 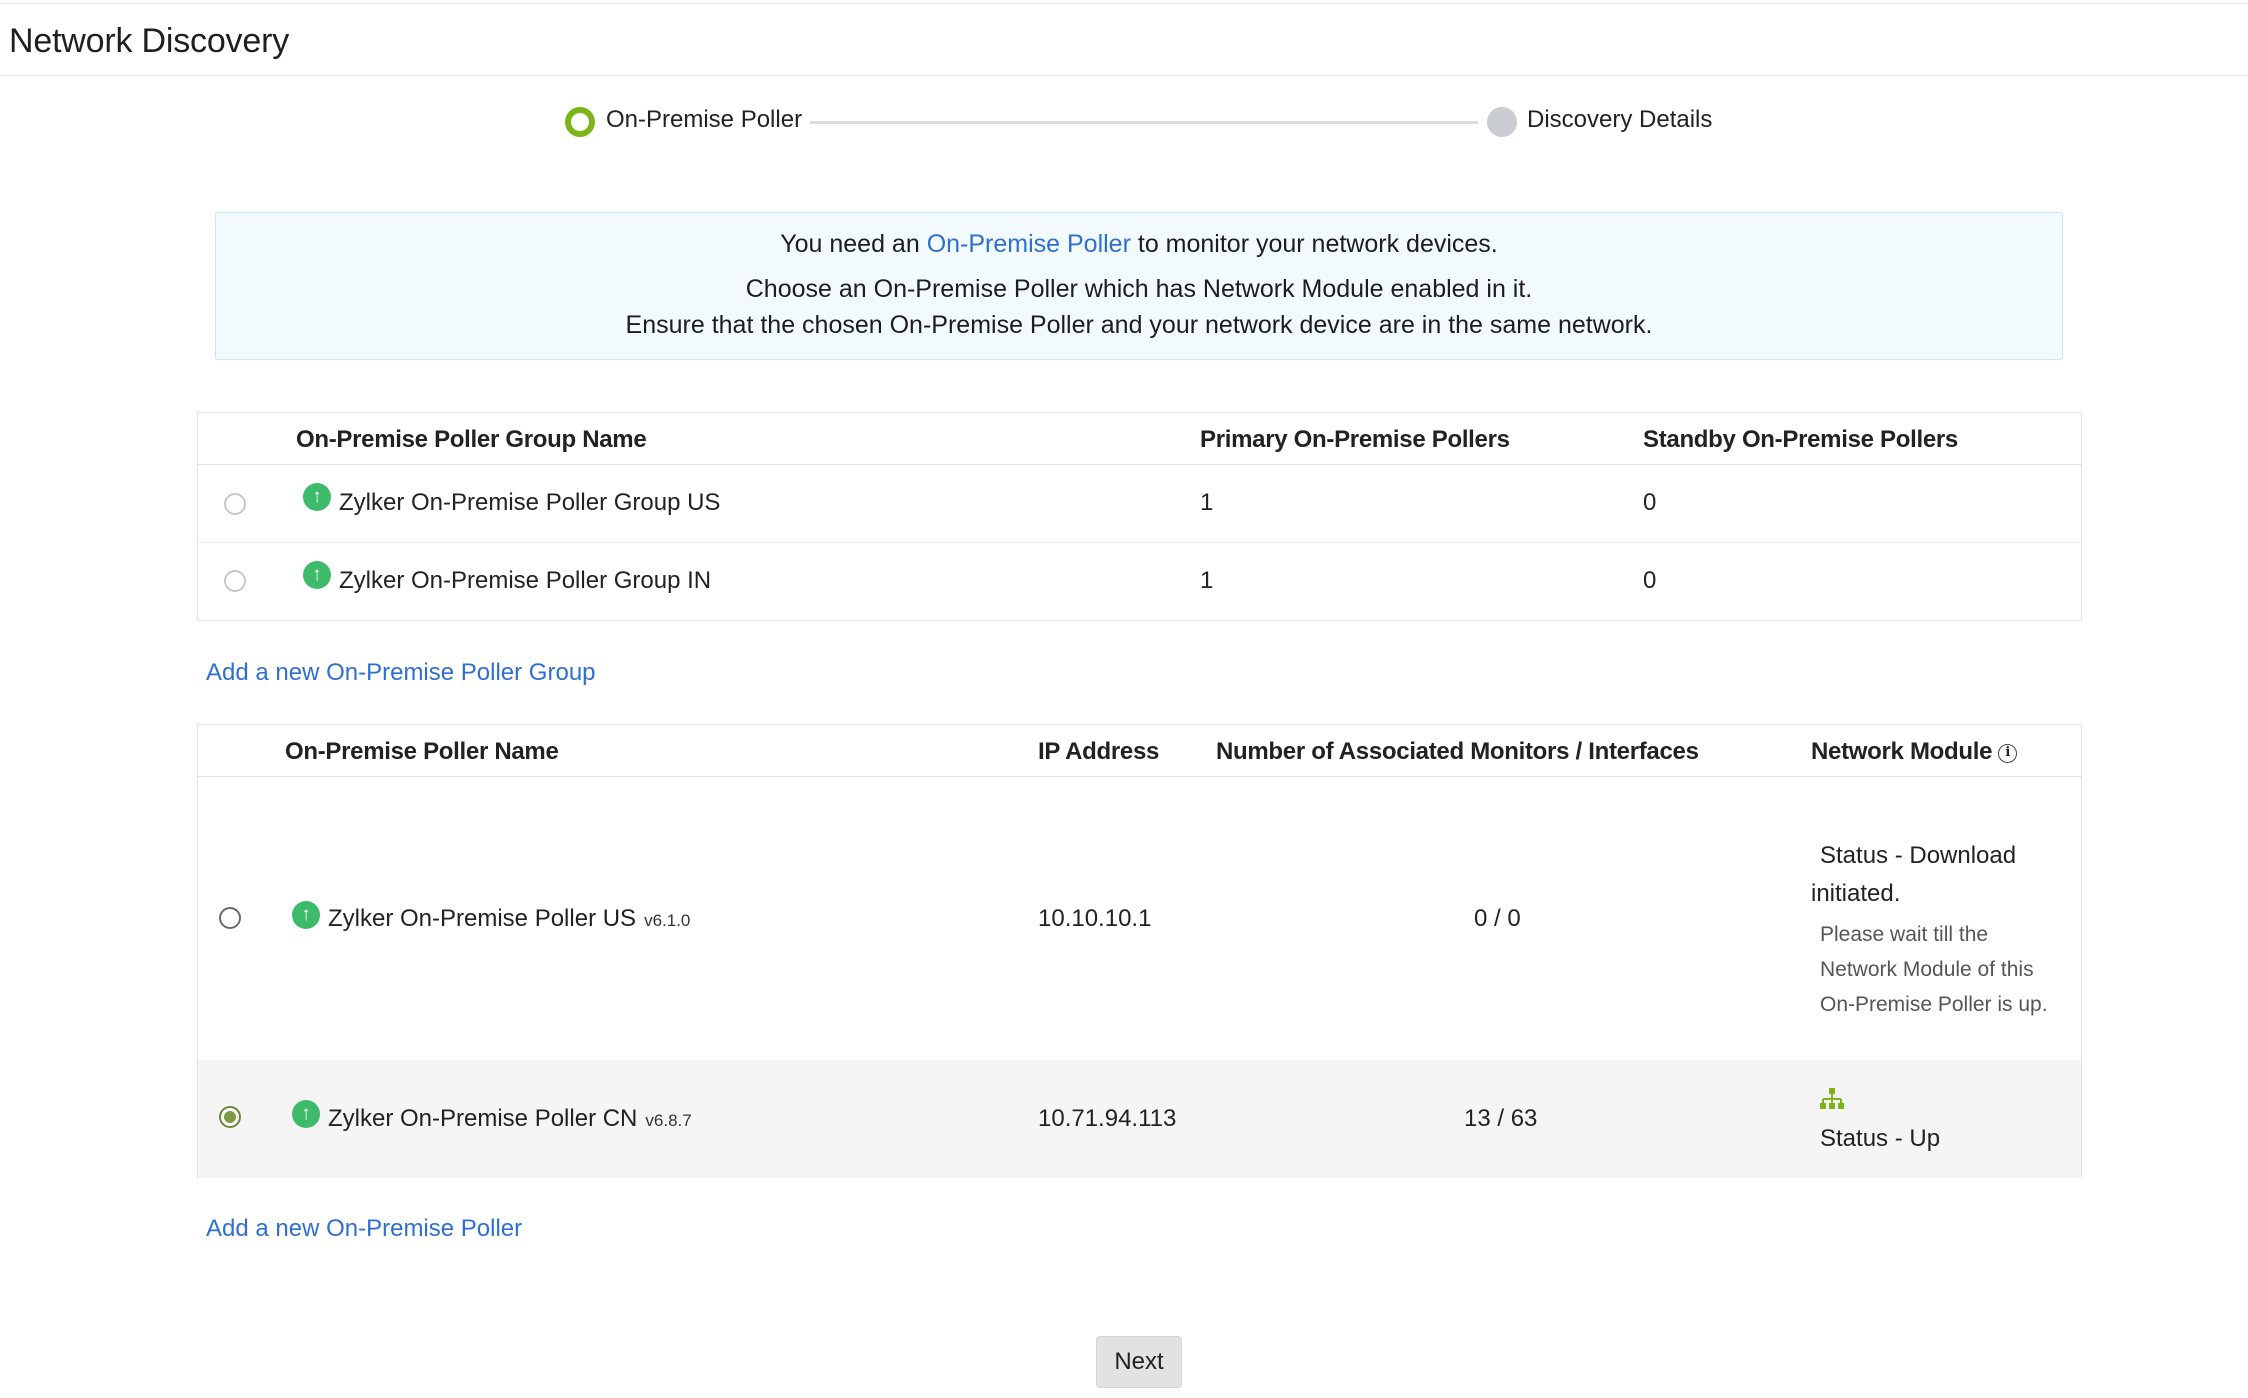 What do you see at coordinates (525, 580) in the screenshot?
I see `group-name: Zylker On-Premise Poller Group IN` at bounding box center [525, 580].